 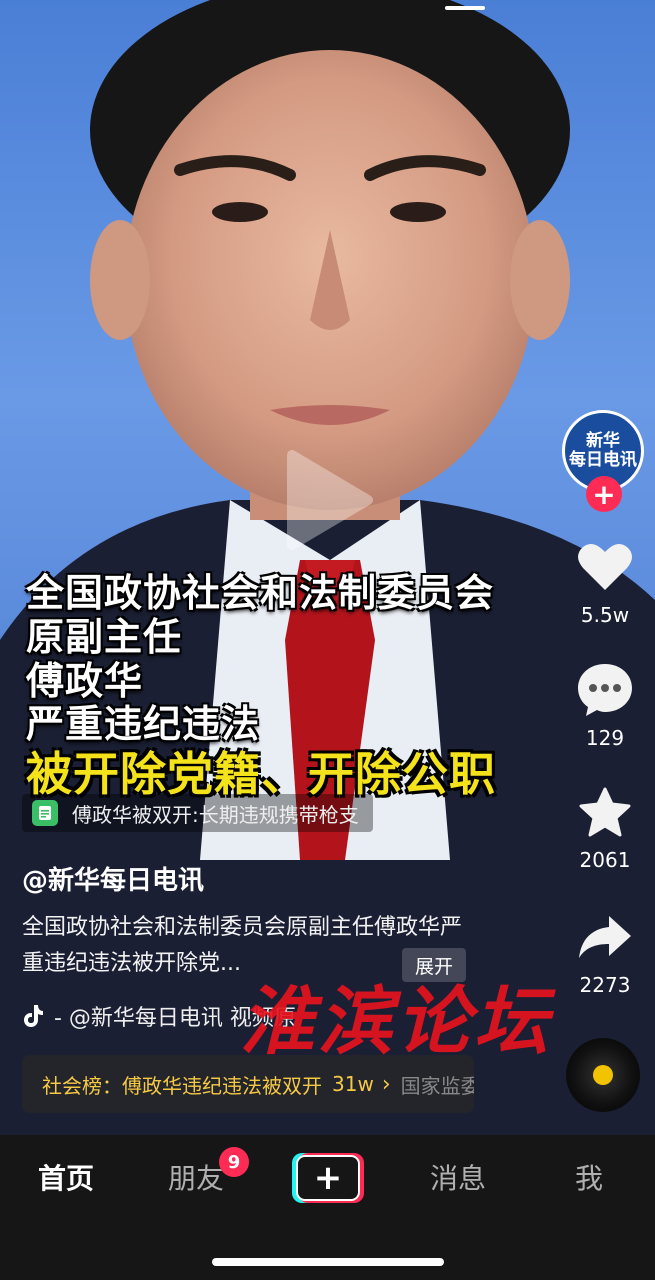 I want to click on share-button: 2273, so click(x=605, y=951).